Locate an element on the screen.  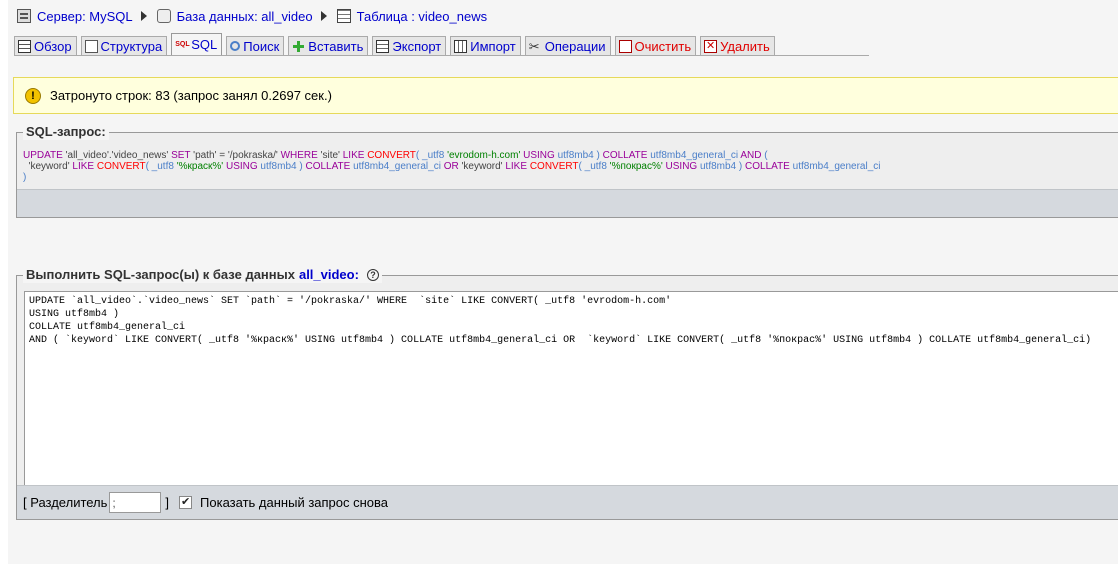
insert-icon is located at coordinates (299, 46).